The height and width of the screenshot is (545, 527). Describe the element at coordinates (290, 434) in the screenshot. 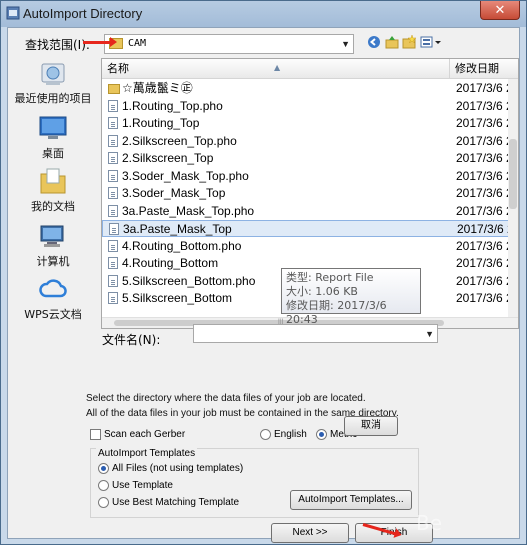

I see `english-label: English` at that location.